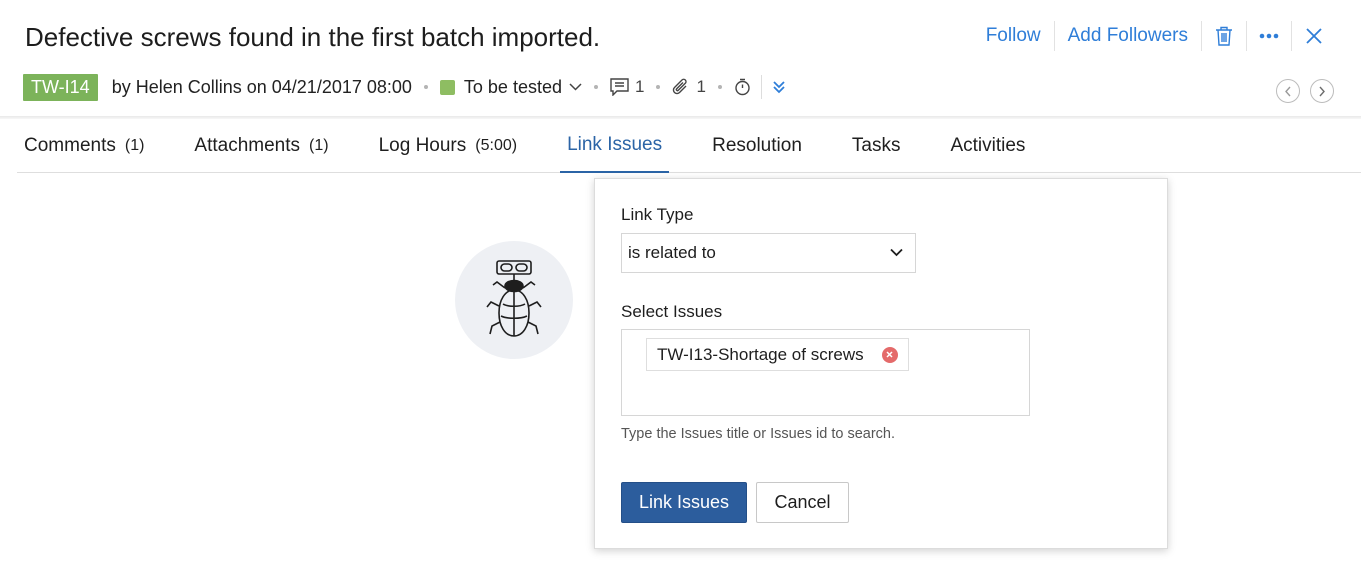 This screenshot has width=1361, height=582. Describe the element at coordinates (247, 145) in the screenshot. I see `tab-label: Attachments` at that location.